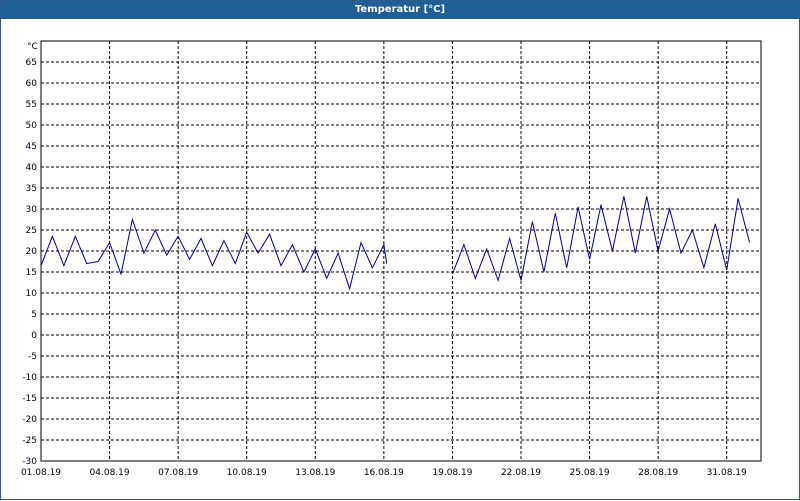 The width and height of the screenshot is (800, 501). I want to click on y-tick-label: -20, so click(29, 420).